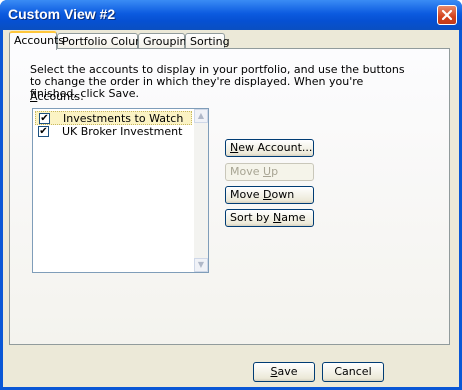 The image size is (462, 390). I want to click on accounts-list-label: Accounts:, so click(57, 96).